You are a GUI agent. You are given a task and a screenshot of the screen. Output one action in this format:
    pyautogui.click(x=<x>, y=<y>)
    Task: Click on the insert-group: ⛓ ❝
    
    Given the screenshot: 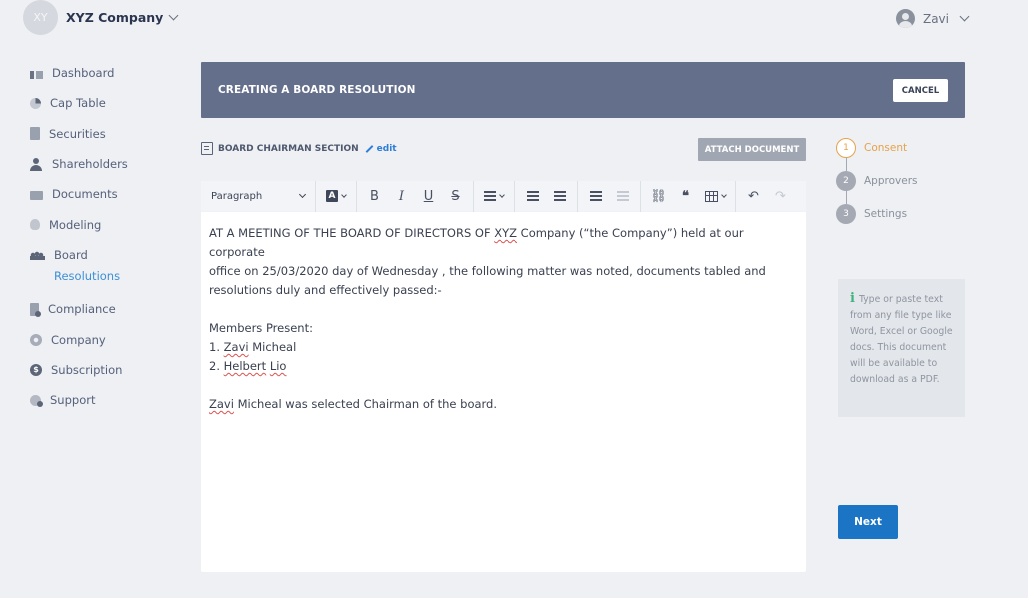 What is the action you would take?
    pyautogui.click(x=688, y=196)
    